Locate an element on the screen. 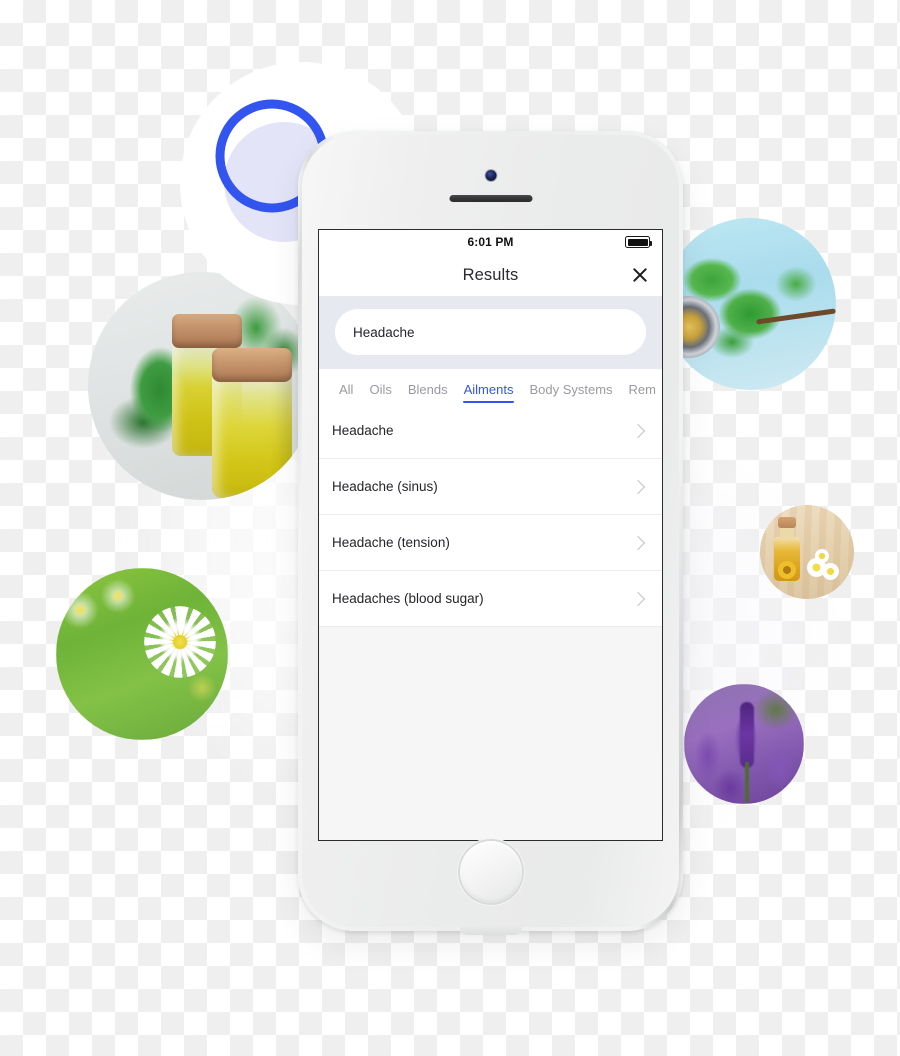  chamomile-flower is located at coordinates (180, 642).